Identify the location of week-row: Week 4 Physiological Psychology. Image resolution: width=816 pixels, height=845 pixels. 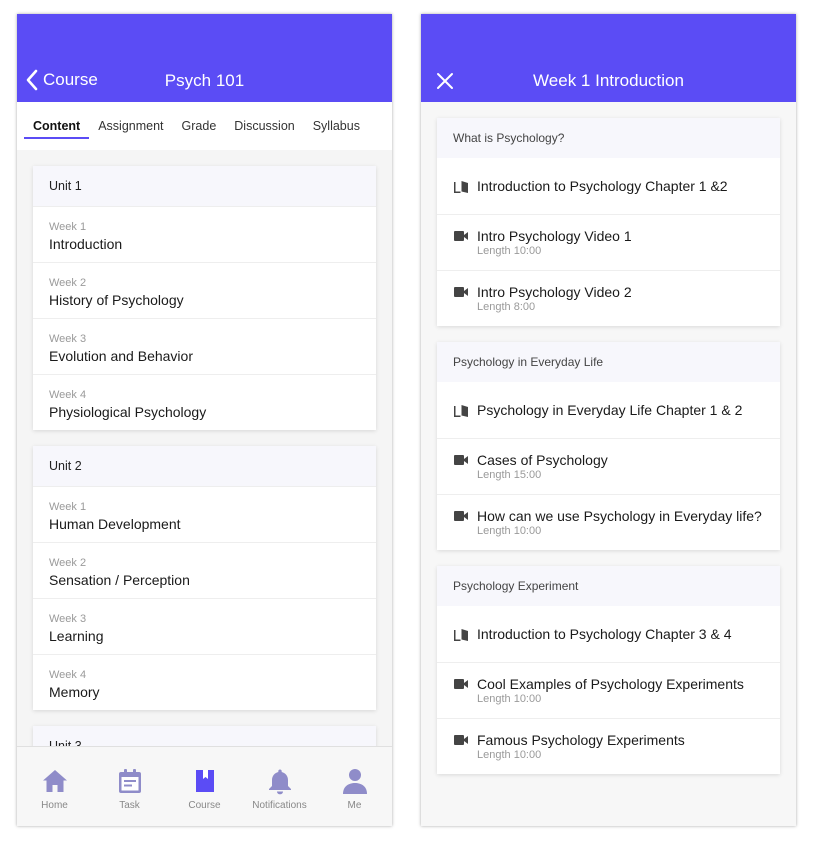
(204, 402).